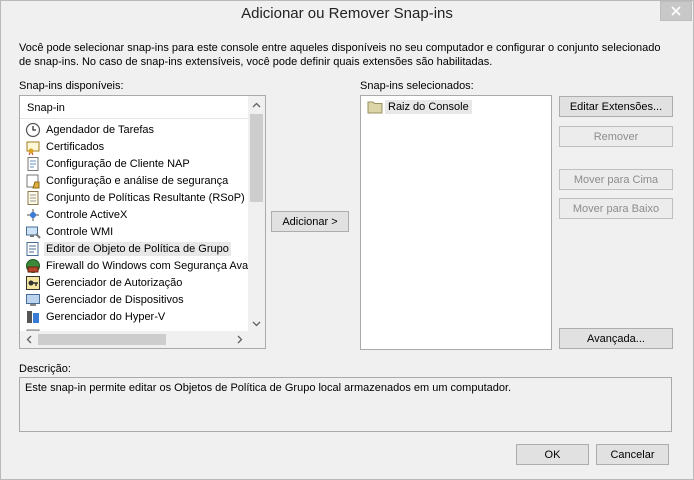  I want to click on close-button, so click(676, 11).